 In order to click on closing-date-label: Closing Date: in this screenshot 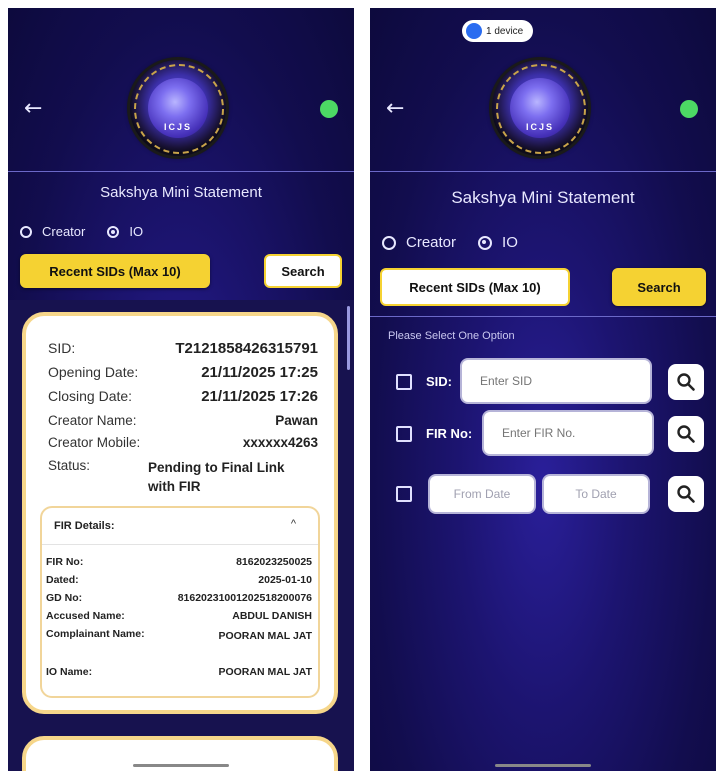, I will do `click(90, 396)`.